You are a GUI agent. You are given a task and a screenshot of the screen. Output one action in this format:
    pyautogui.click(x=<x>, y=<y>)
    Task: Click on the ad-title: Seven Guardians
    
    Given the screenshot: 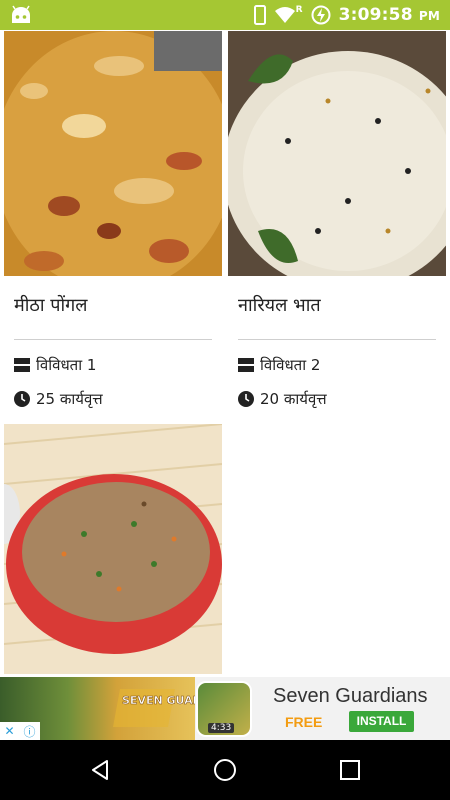 What is the action you would take?
    pyautogui.click(x=350, y=696)
    